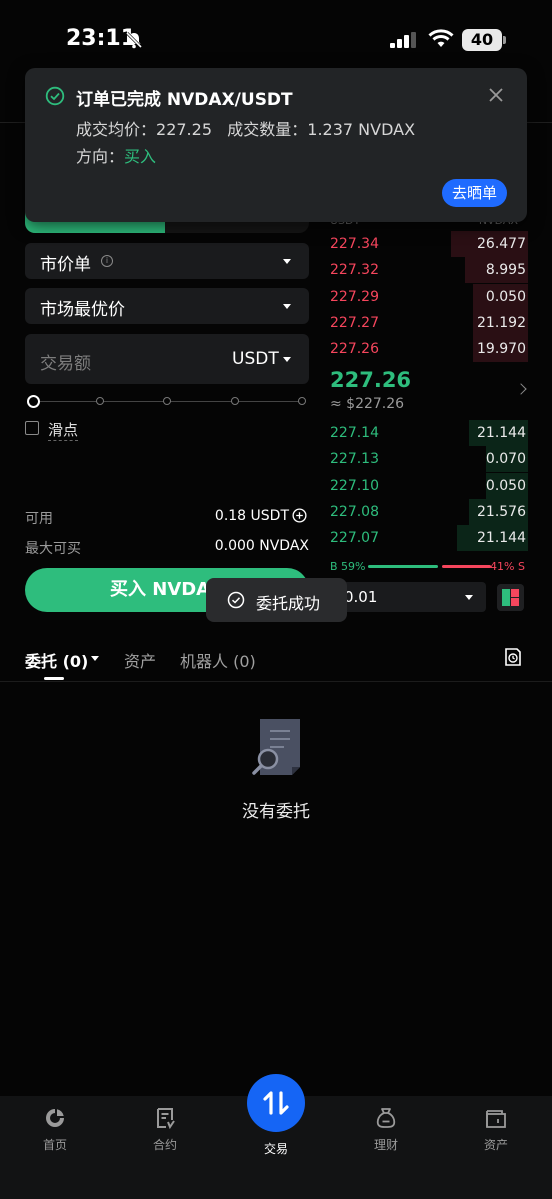  Describe the element at coordinates (167, 359) in the screenshot. I see `amount-input: 交易额 USDT` at that location.